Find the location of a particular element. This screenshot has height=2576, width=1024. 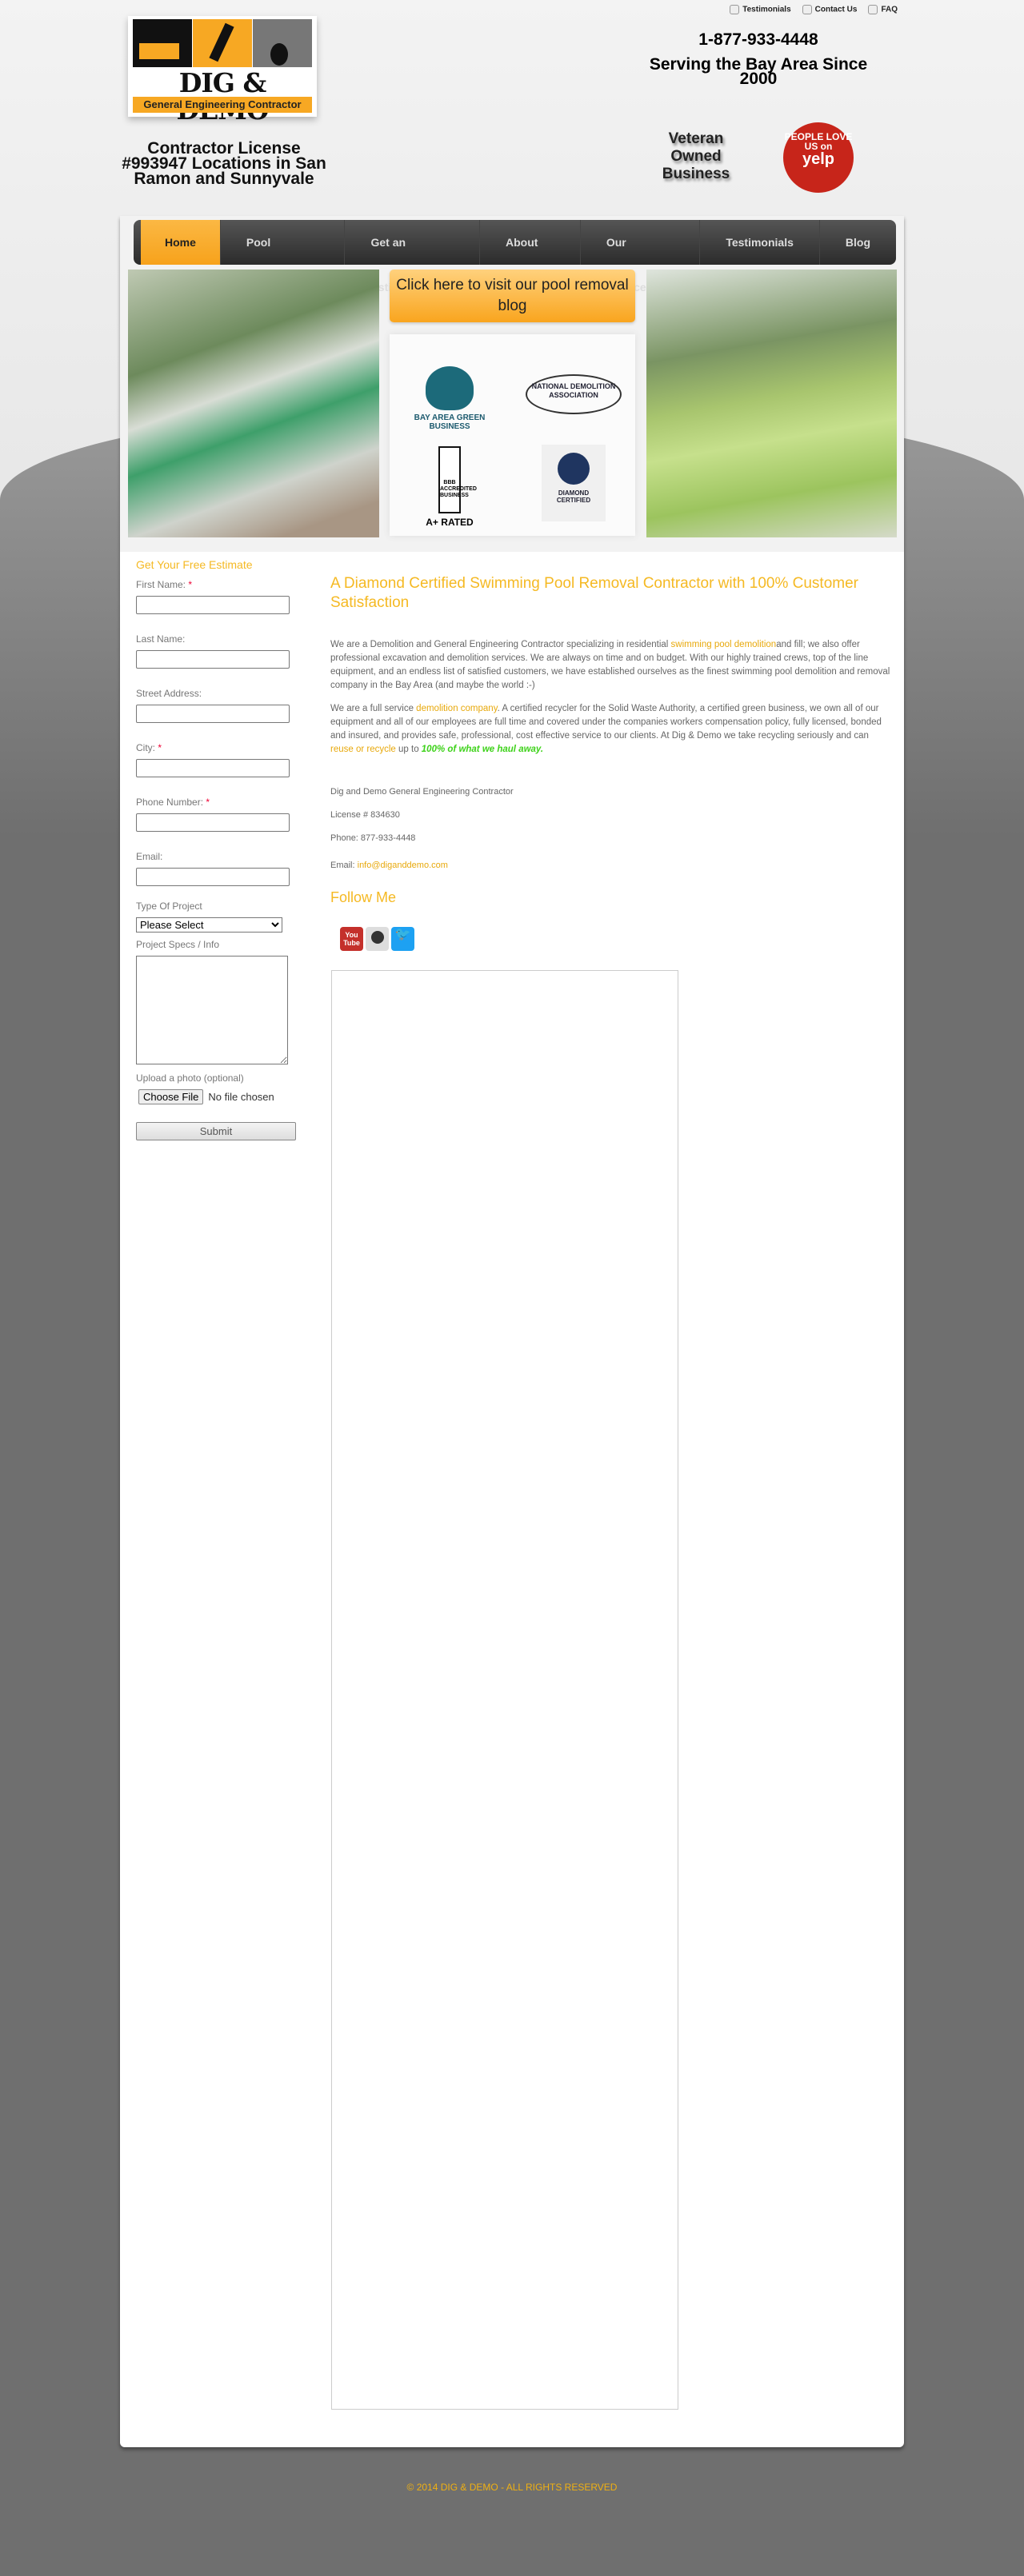

email-link: info@diganddemo.com is located at coordinates (403, 865).